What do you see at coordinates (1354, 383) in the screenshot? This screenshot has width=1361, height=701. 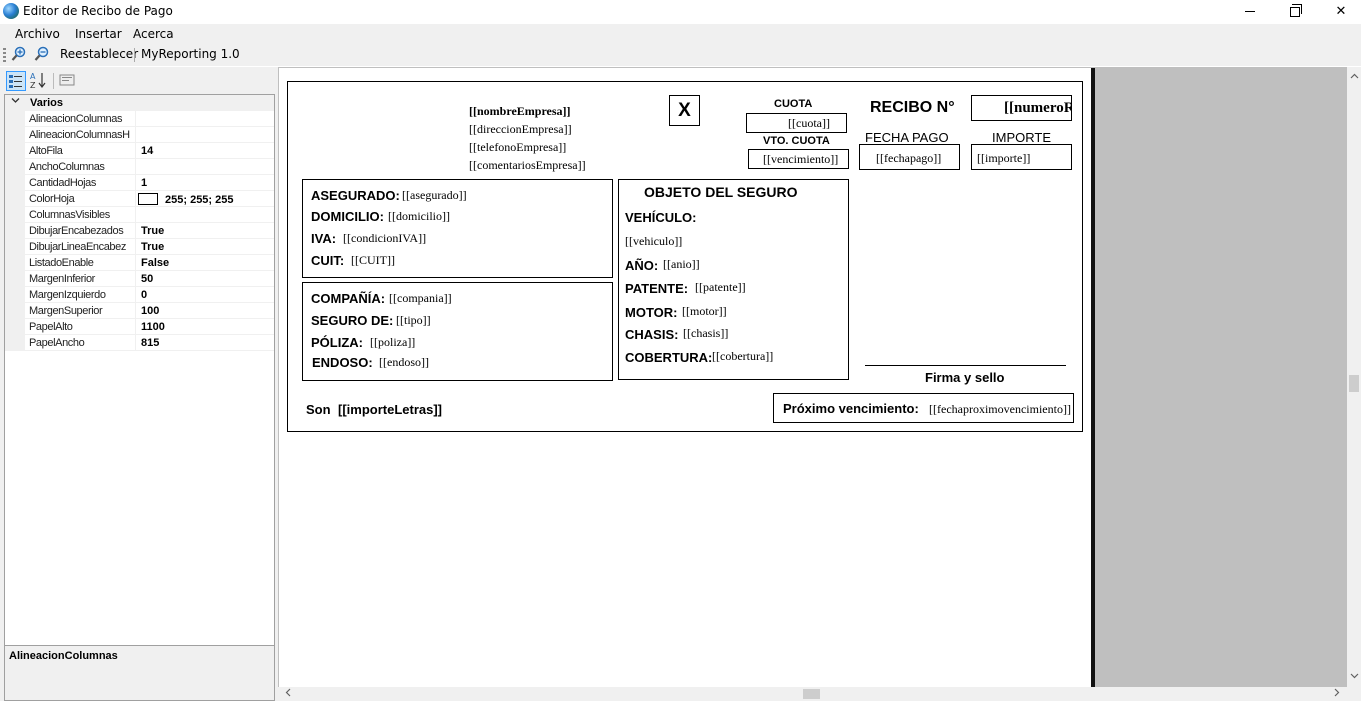 I see `vertical-scroll-thumb` at bounding box center [1354, 383].